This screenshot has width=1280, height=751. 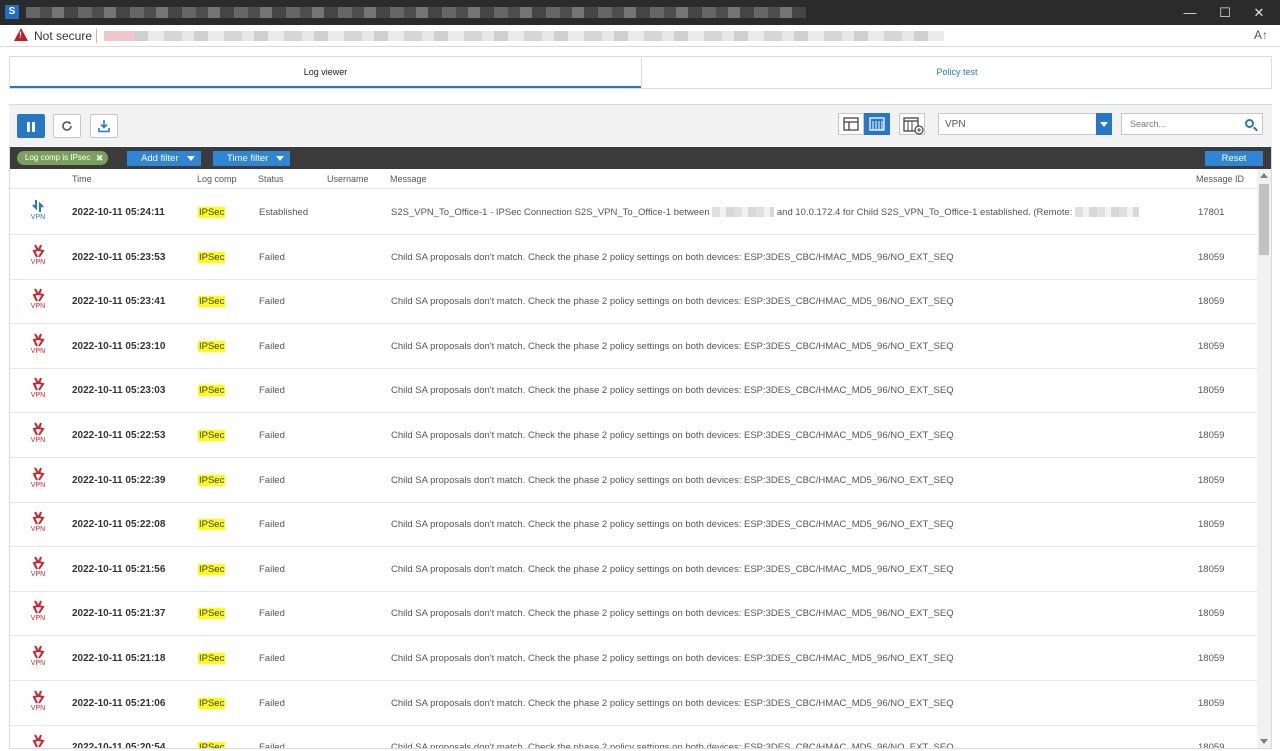 I want to click on vpn-established-icon: VPN, so click(x=38, y=212).